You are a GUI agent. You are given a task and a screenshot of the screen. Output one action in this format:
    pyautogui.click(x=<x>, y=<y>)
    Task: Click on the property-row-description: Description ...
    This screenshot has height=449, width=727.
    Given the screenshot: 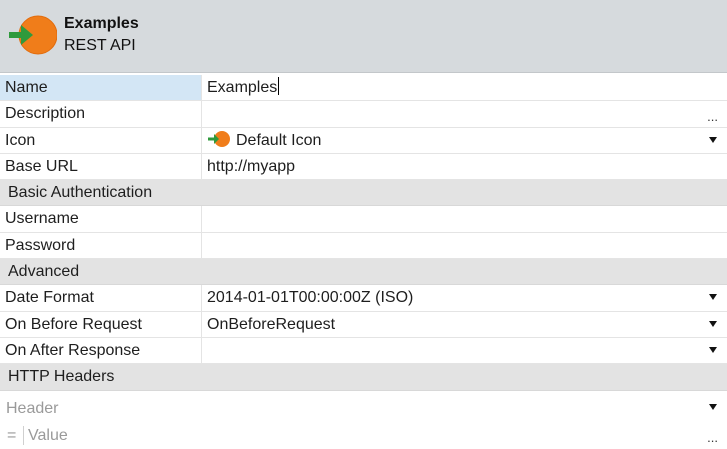 What is the action you would take?
    pyautogui.click(x=363, y=114)
    